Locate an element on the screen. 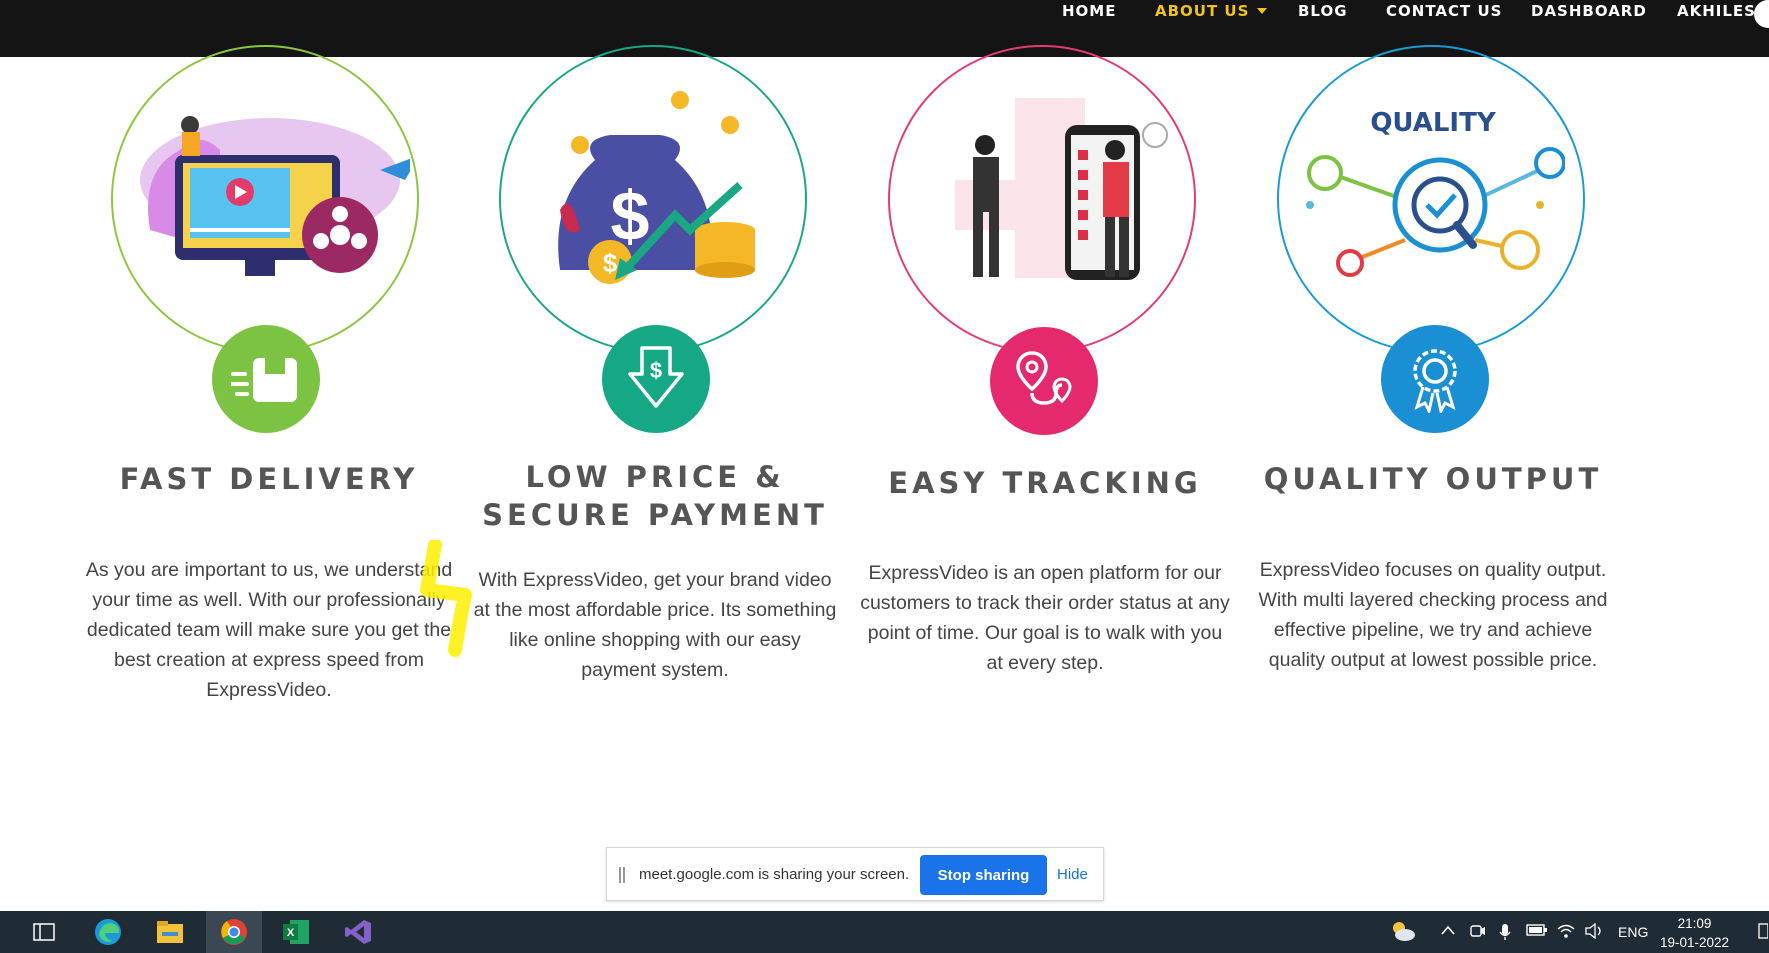  quality-illustration-label: QUALITY is located at coordinates (1433, 123).